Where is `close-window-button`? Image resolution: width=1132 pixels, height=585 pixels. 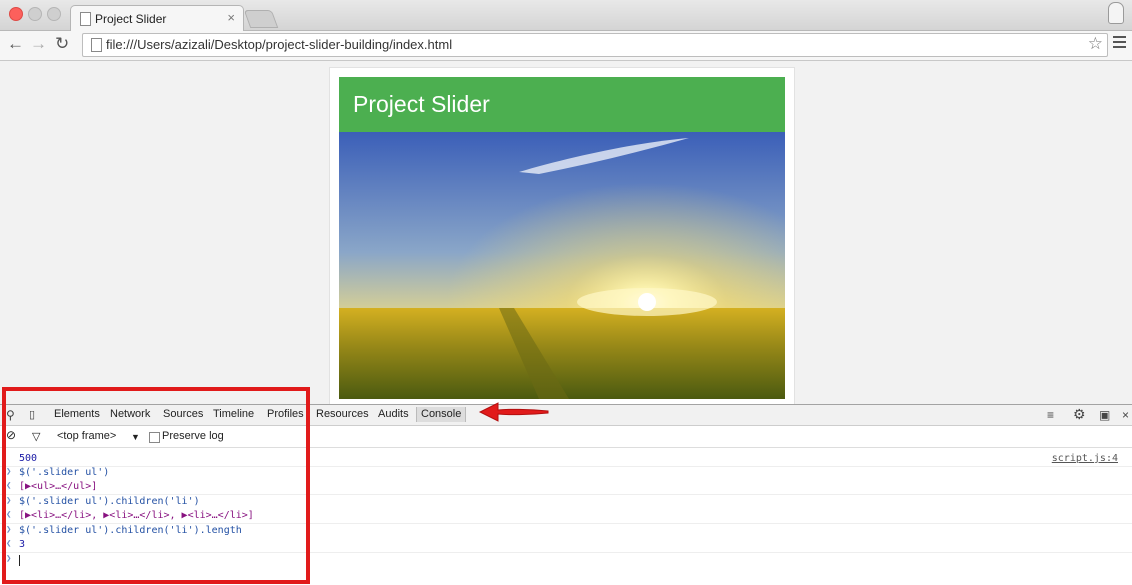 close-window-button is located at coordinates (16, 14).